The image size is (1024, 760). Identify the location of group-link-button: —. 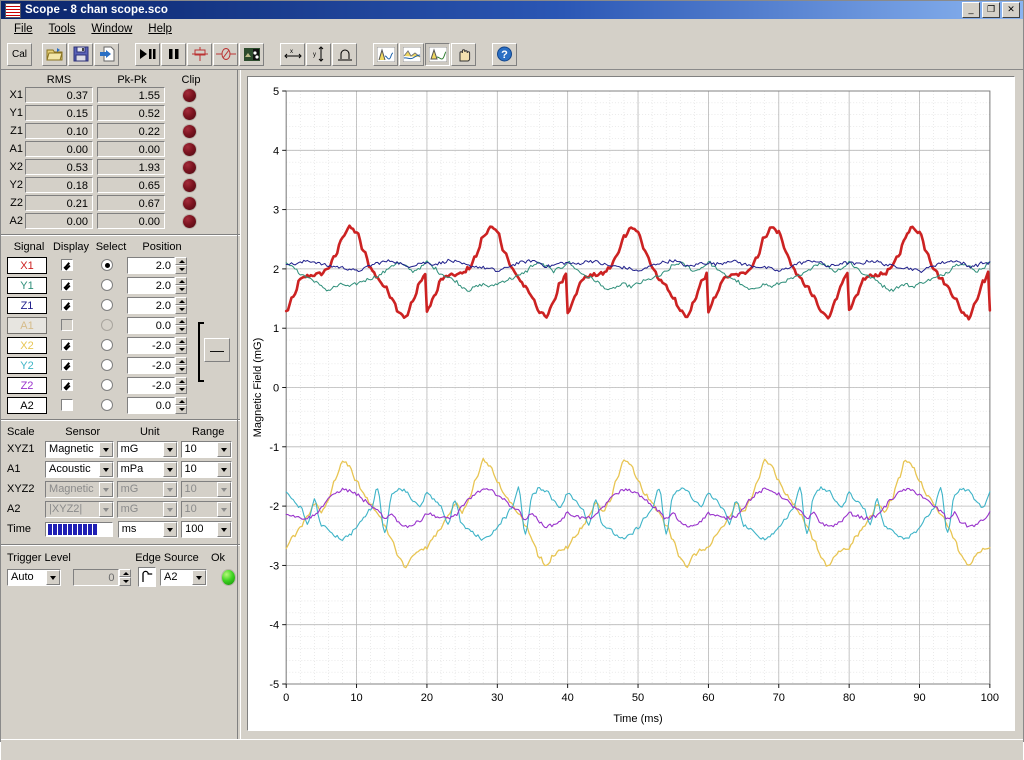
(217, 350).